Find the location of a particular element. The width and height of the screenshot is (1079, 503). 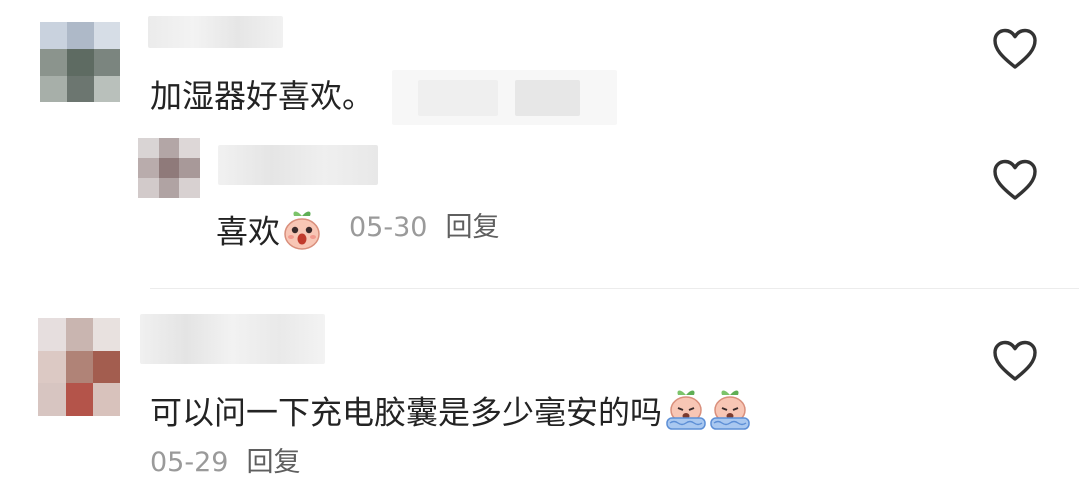

reply-text: 喜欢 is located at coordinates (269, 233).